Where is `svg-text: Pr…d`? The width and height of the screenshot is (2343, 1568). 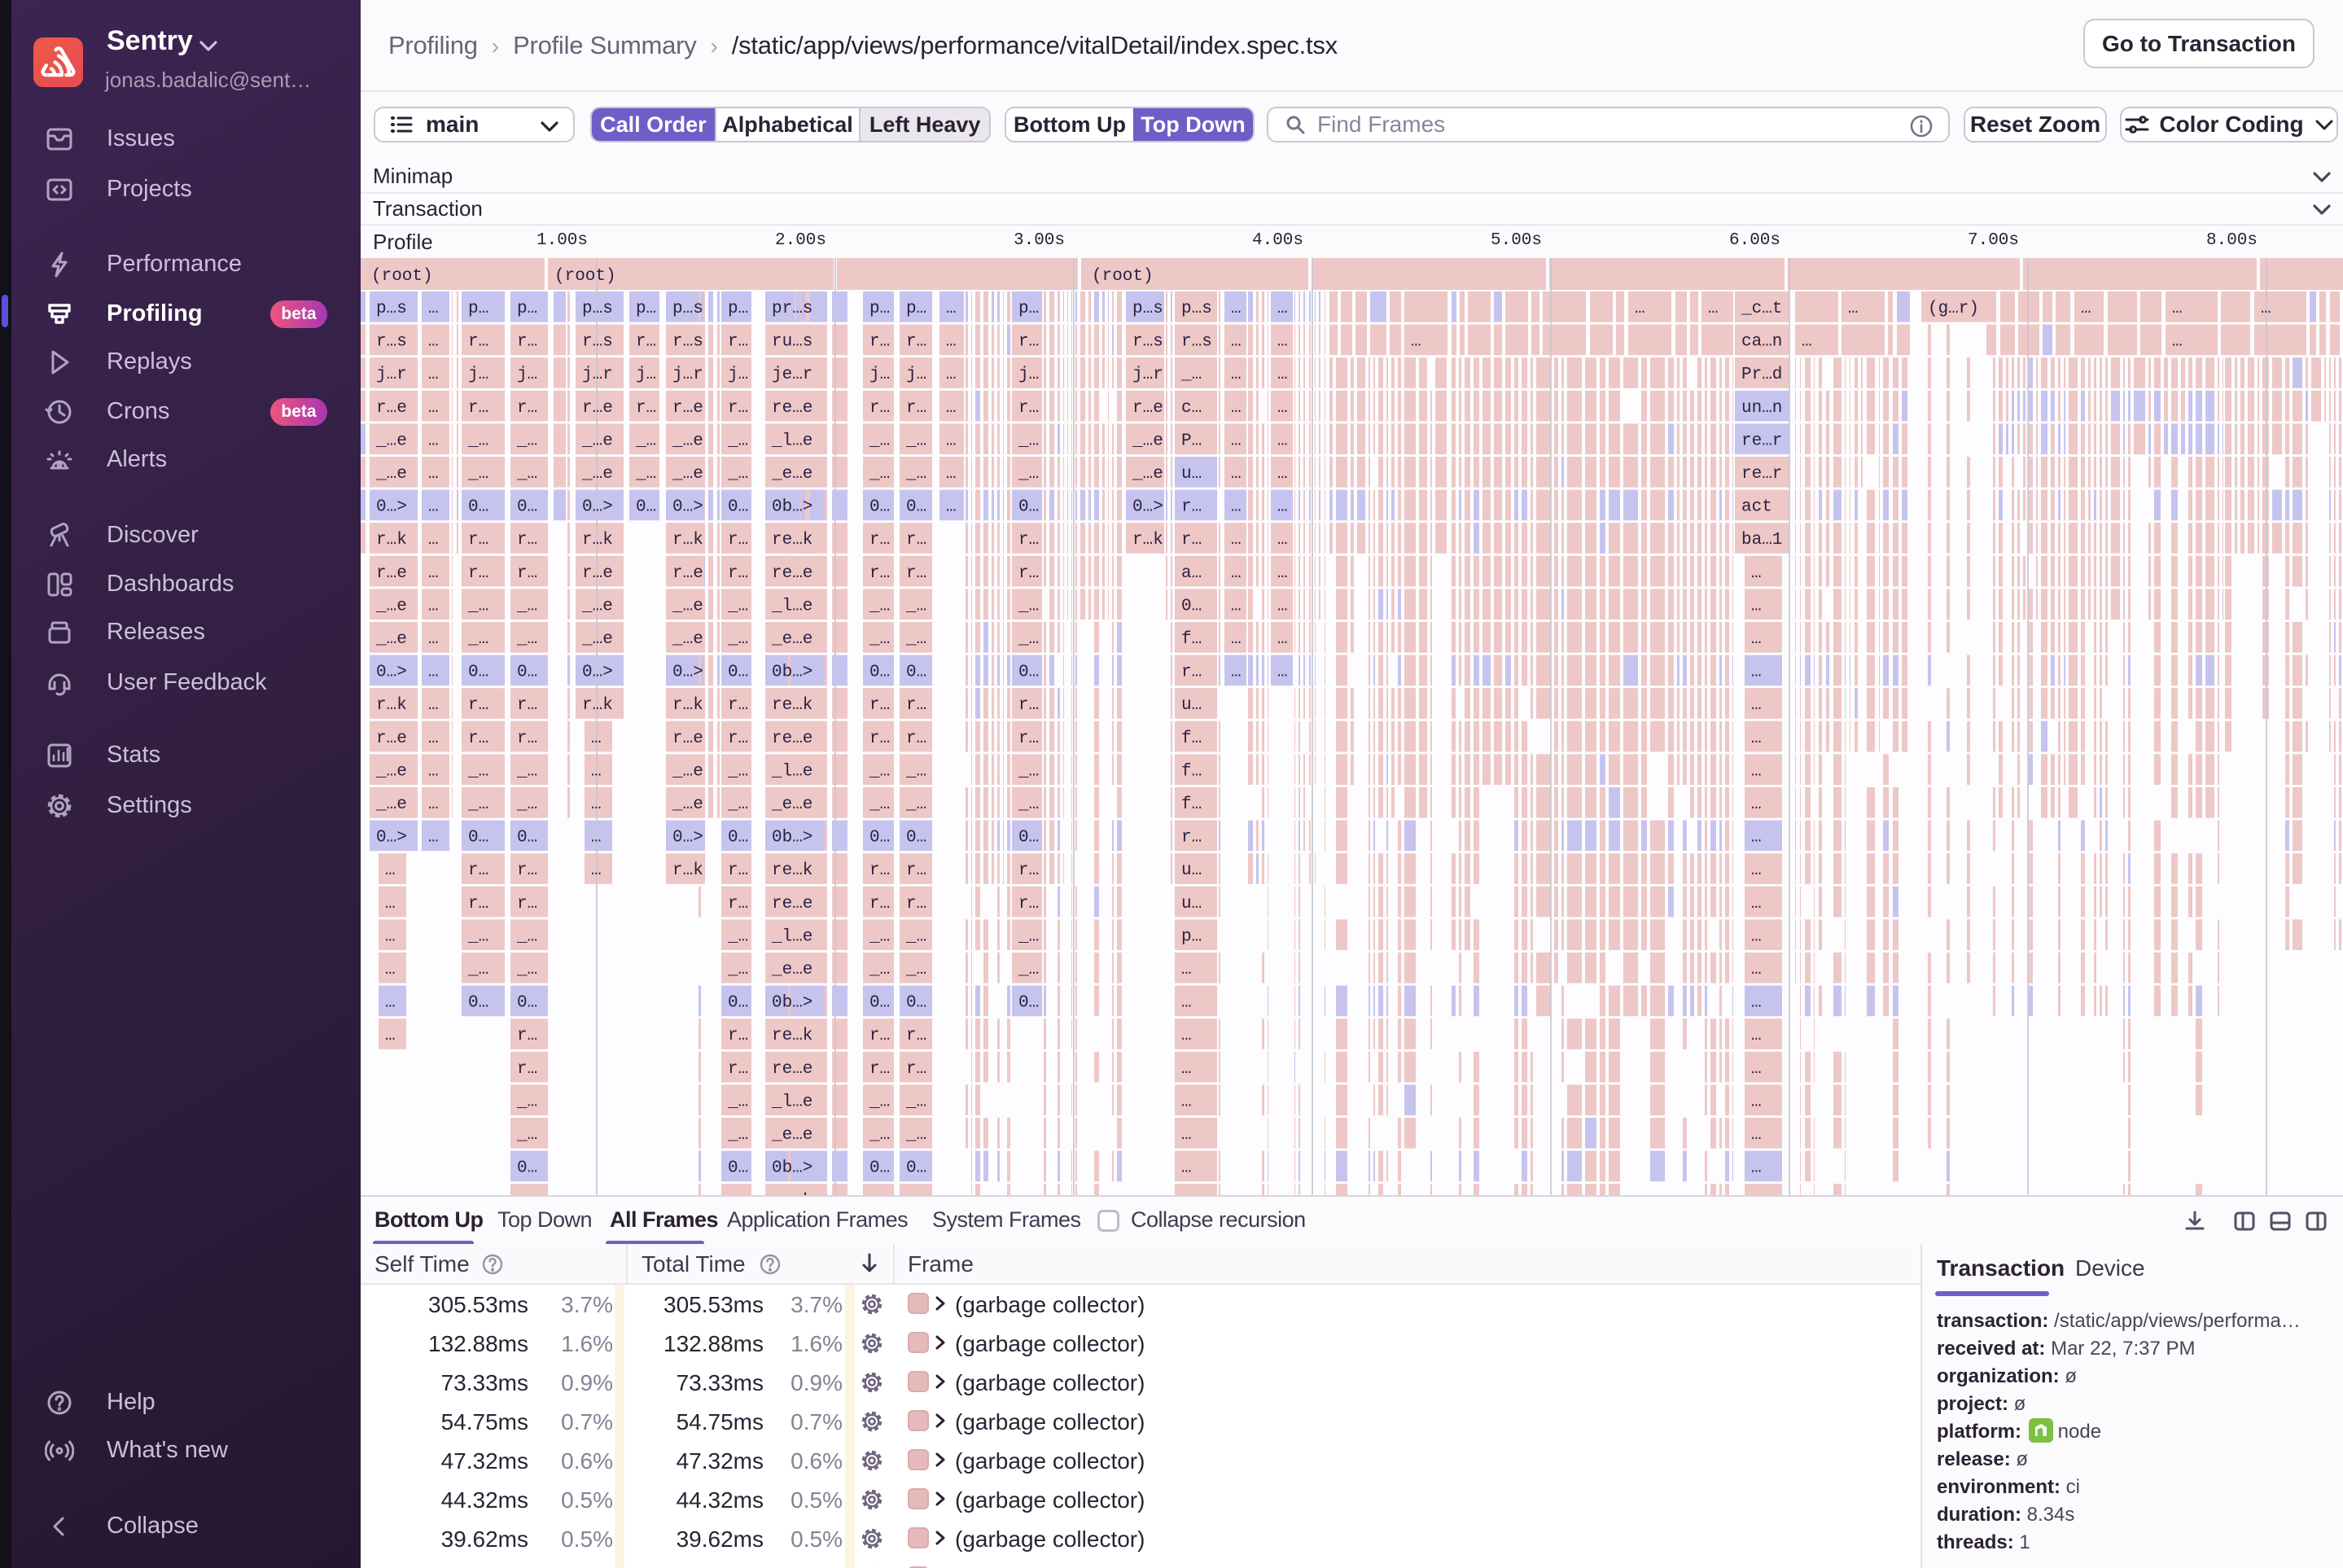 svg-text: Pr…d is located at coordinates (1761, 375).